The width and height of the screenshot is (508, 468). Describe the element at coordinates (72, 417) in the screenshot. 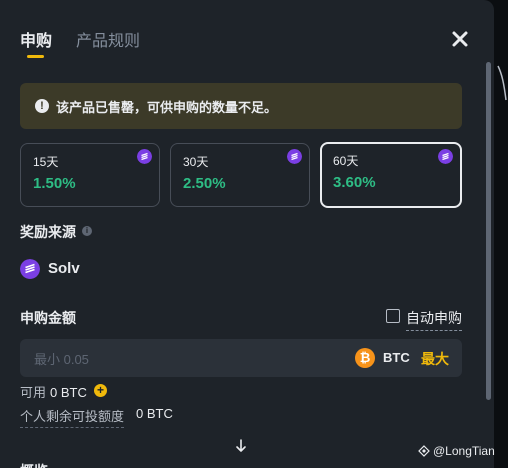

I see `quota-label: 个人剩余可投额度` at that location.